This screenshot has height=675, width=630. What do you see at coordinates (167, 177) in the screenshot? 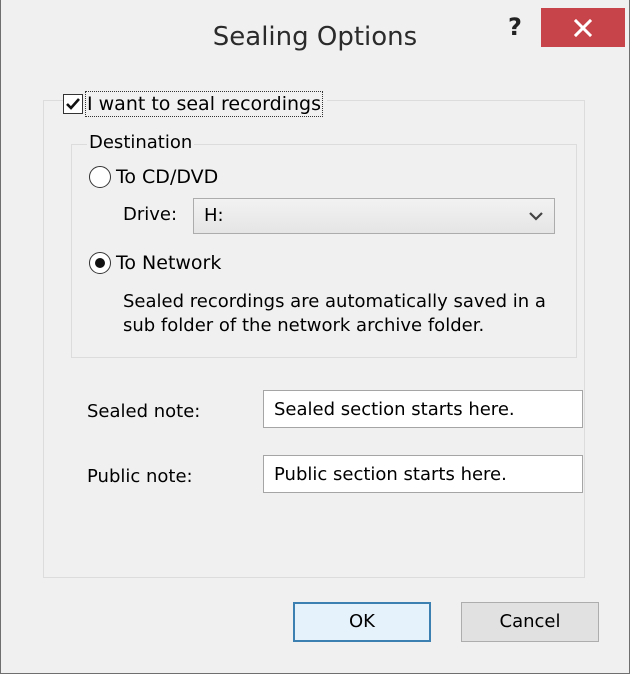
I see `radio-label-cd-dvd: To CD/DVD` at bounding box center [167, 177].